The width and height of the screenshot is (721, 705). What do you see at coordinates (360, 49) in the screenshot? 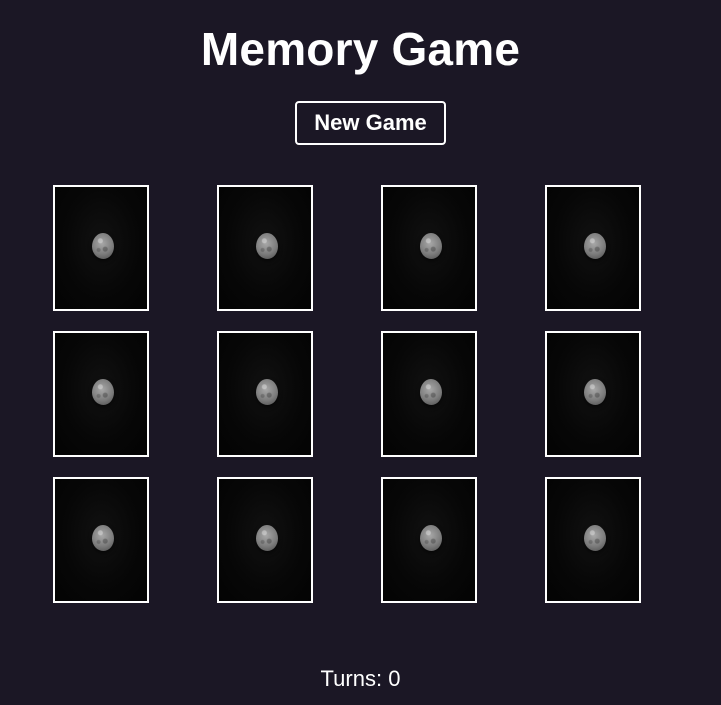
I see `page-title: Memory Game` at bounding box center [360, 49].